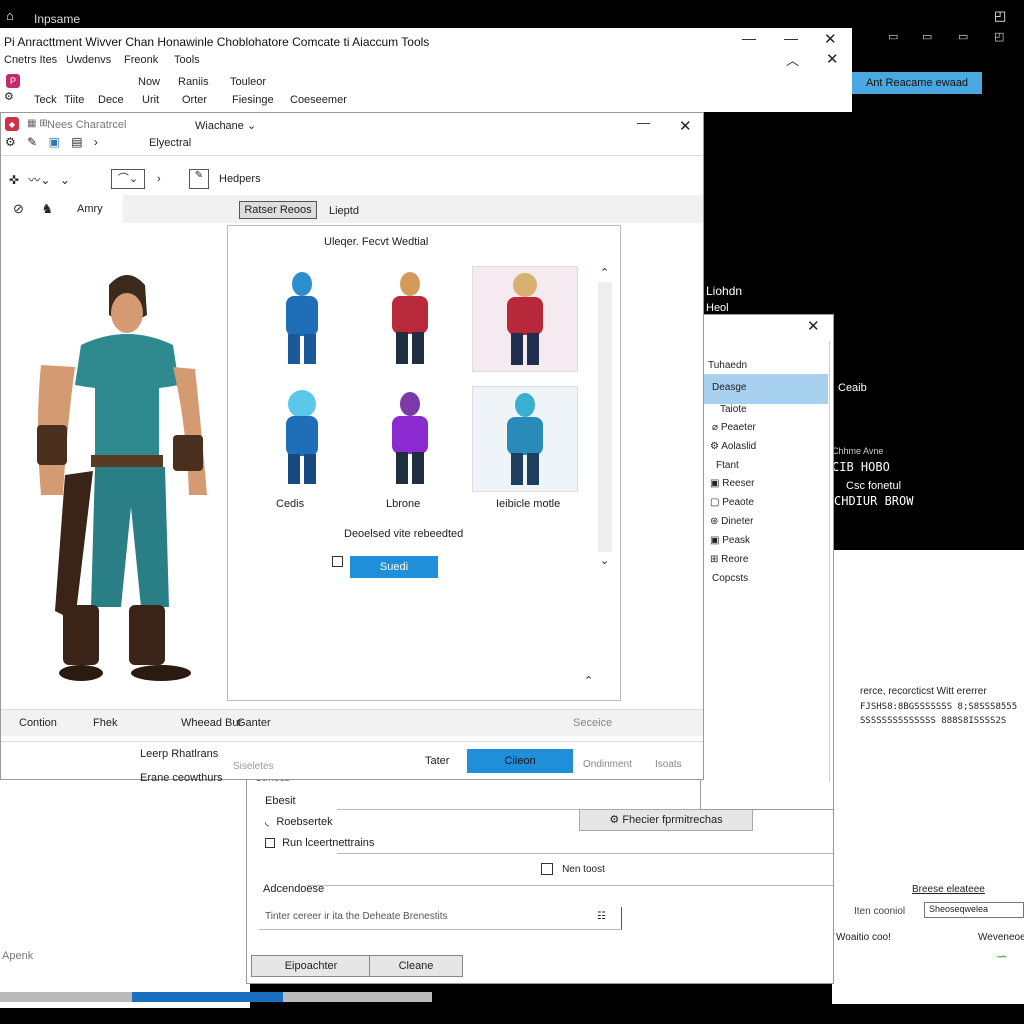 The image size is (1024, 1024). I want to click on option-item: Tuhaedn, so click(727, 365).